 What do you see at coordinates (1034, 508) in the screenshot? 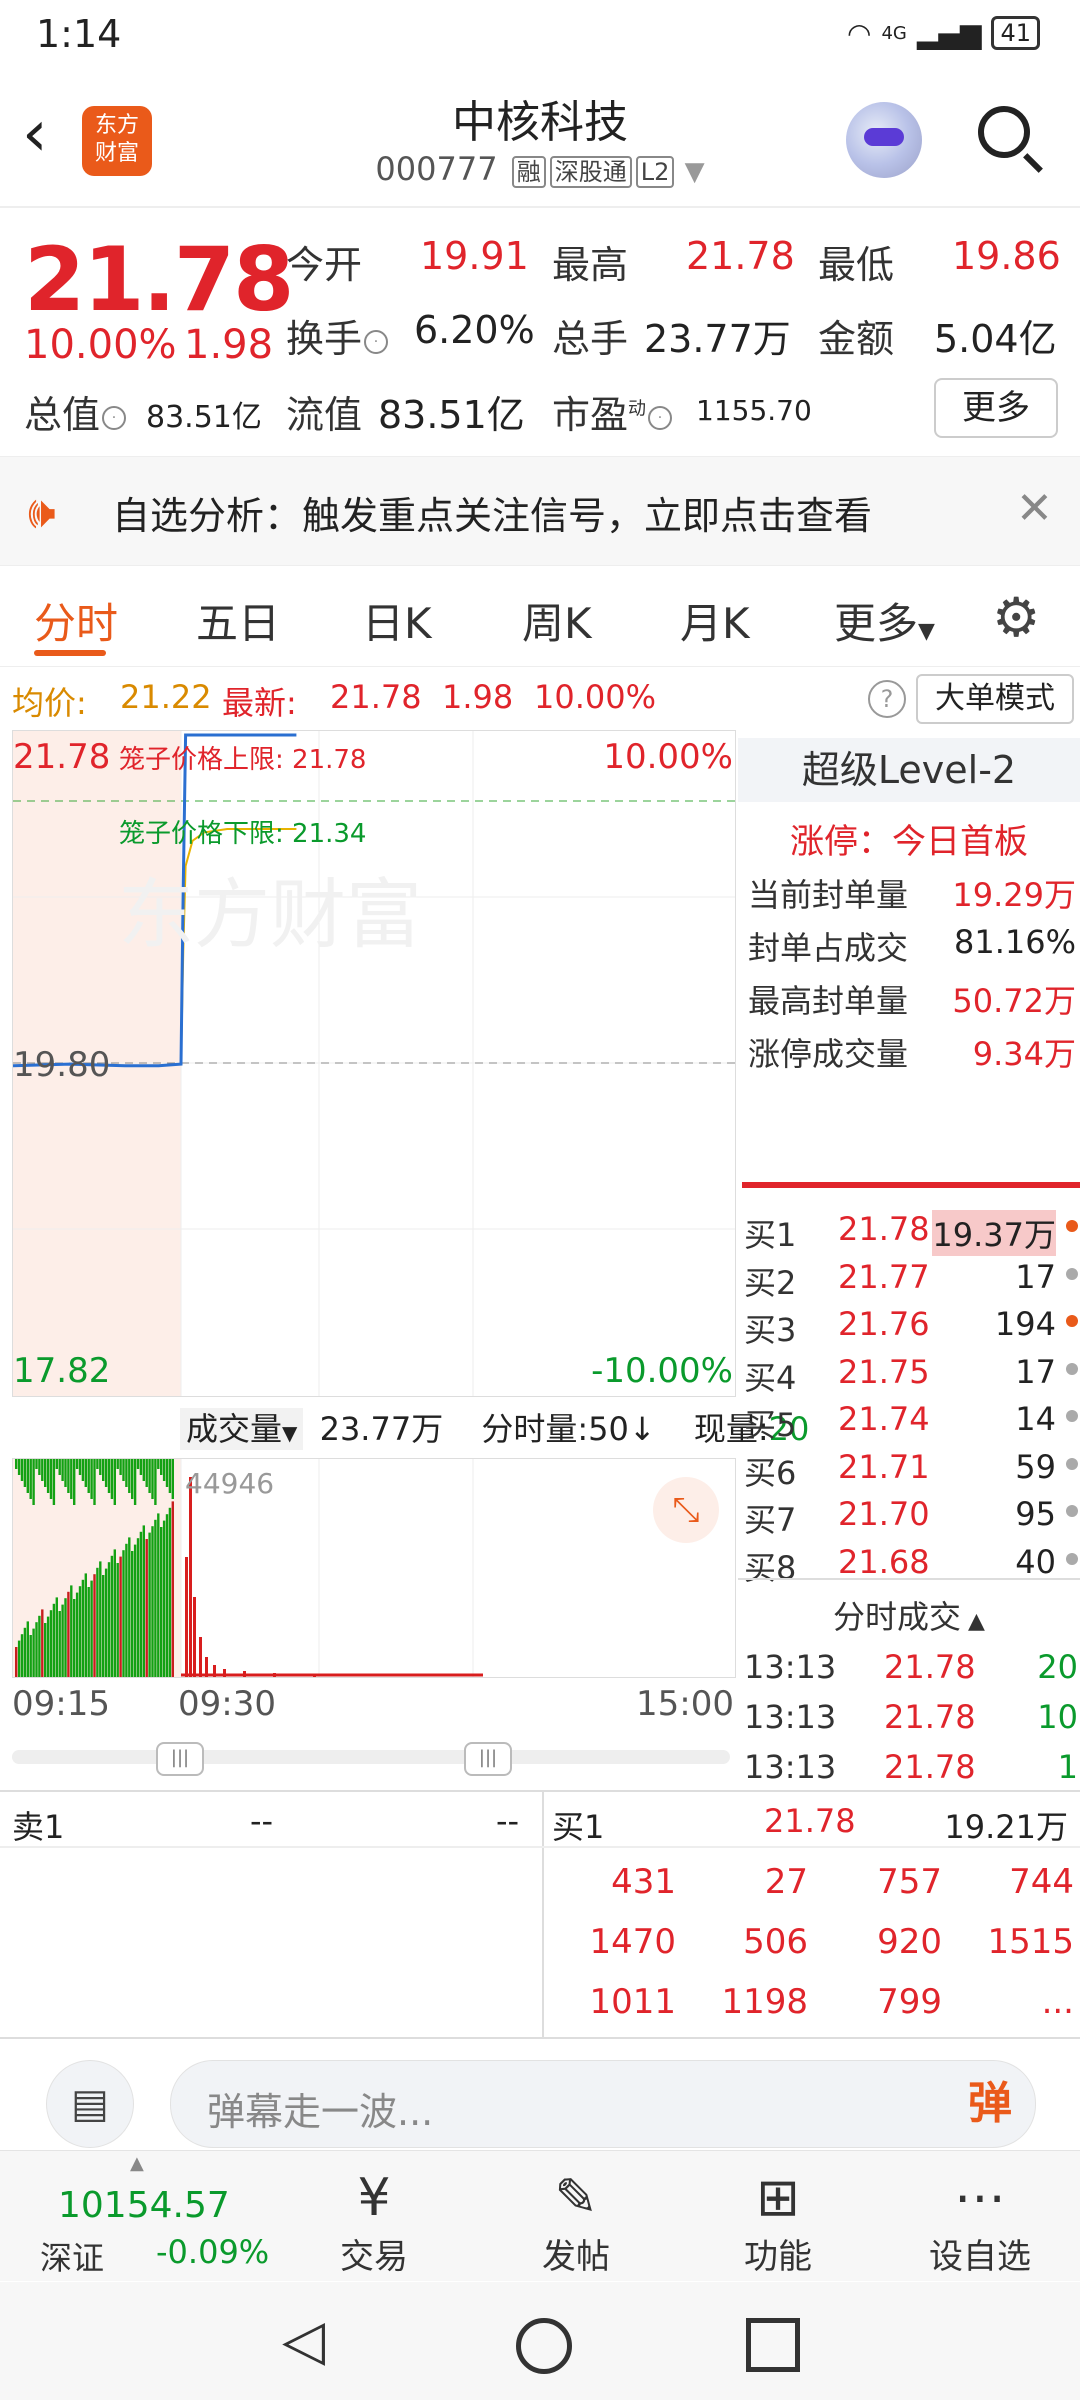
I see `close-icon: ✕` at bounding box center [1034, 508].